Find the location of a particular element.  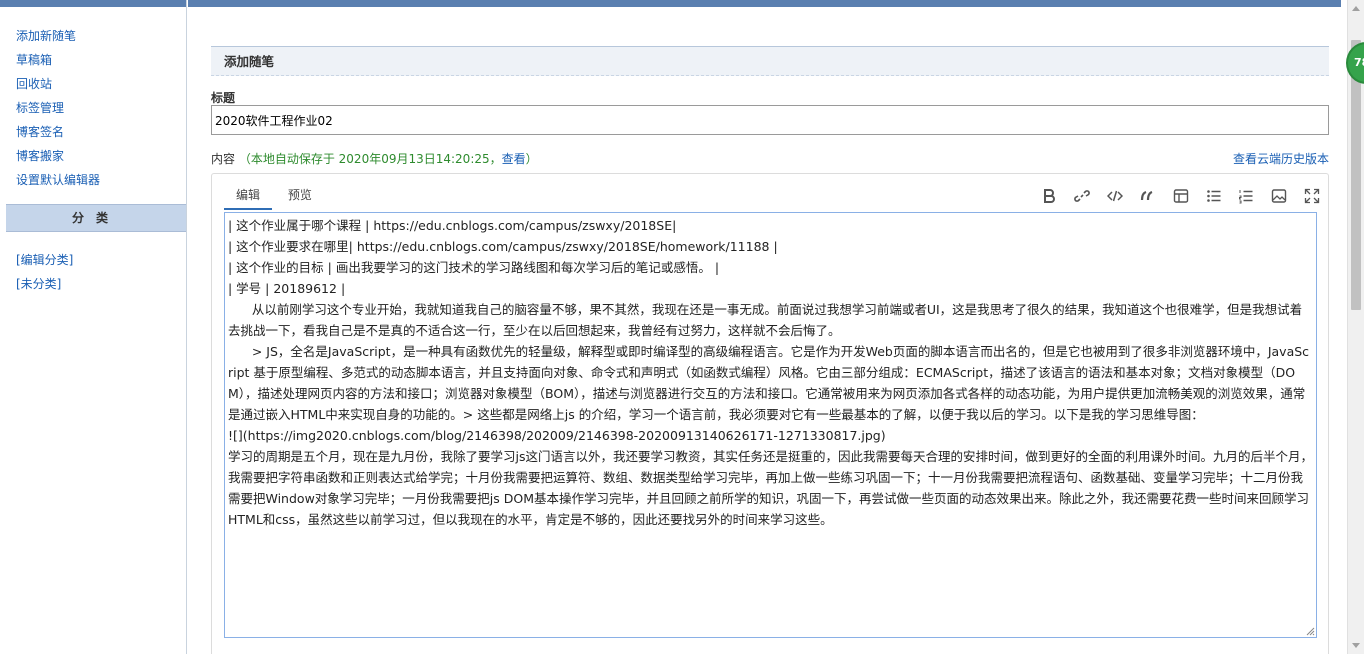

ordered-list-icon is located at coordinates (1246, 196).